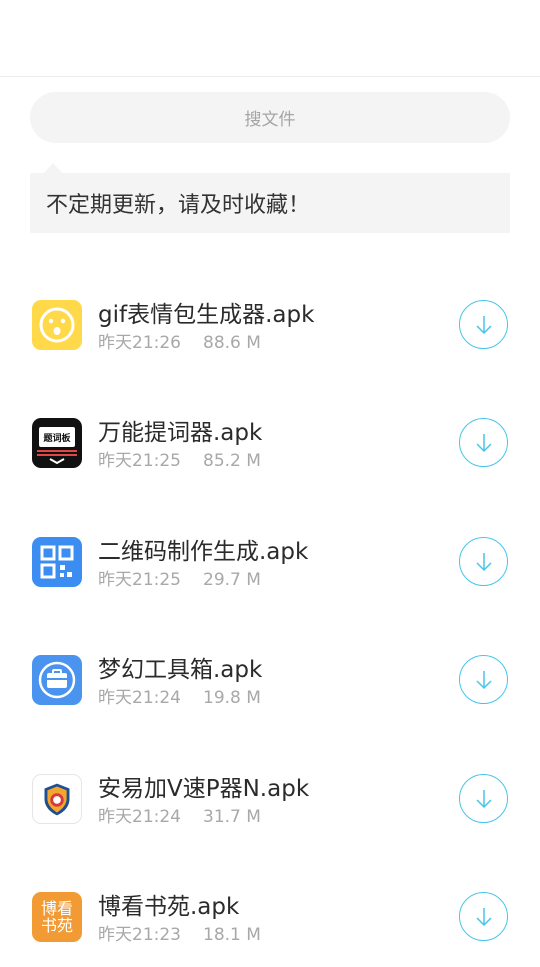 This screenshot has height=967, width=540. I want to click on file-name: gif表情包生成器.apk, so click(206, 315).